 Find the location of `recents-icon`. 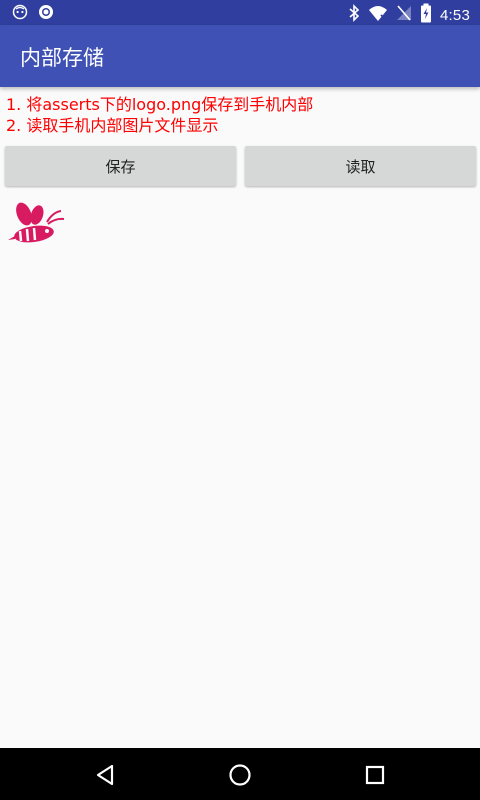

recents-icon is located at coordinates (375, 775).